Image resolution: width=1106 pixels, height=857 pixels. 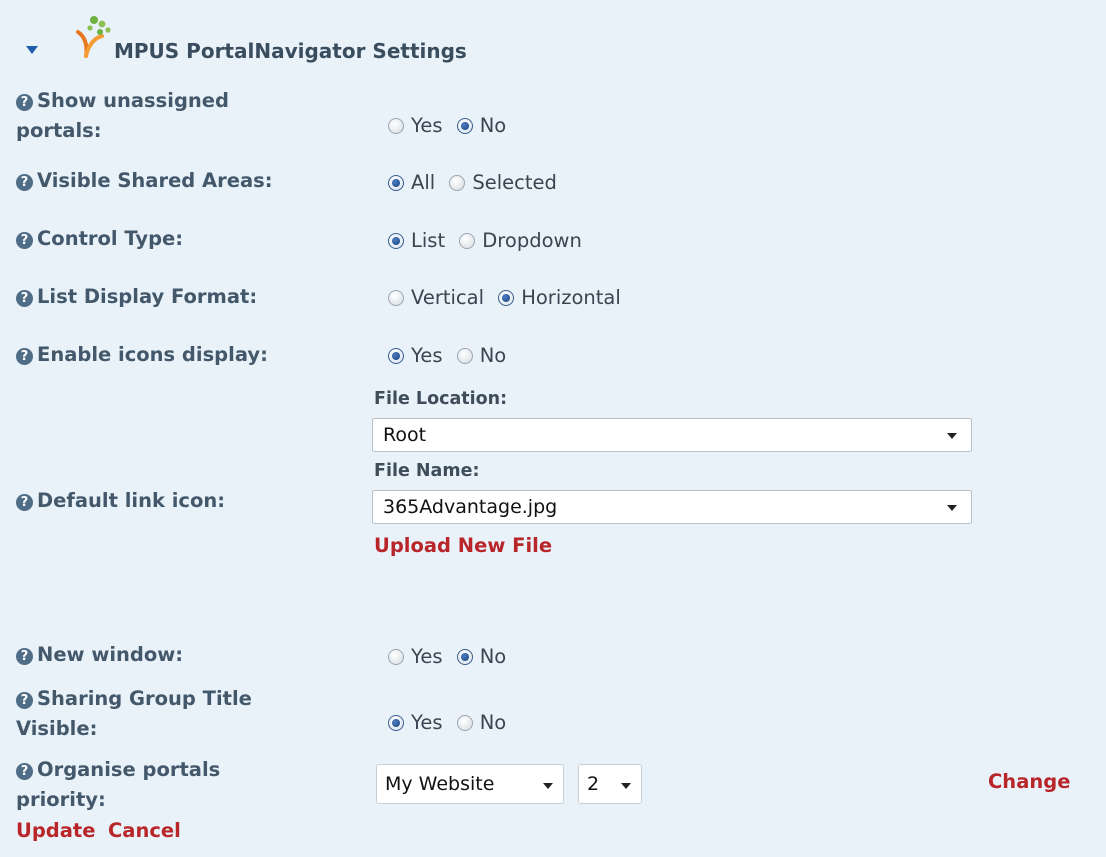 What do you see at coordinates (144, 181) in the screenshot?
I see `visible-shared-areas-label: ? Visible Shared Areas:` at bounding box center [144, 181].